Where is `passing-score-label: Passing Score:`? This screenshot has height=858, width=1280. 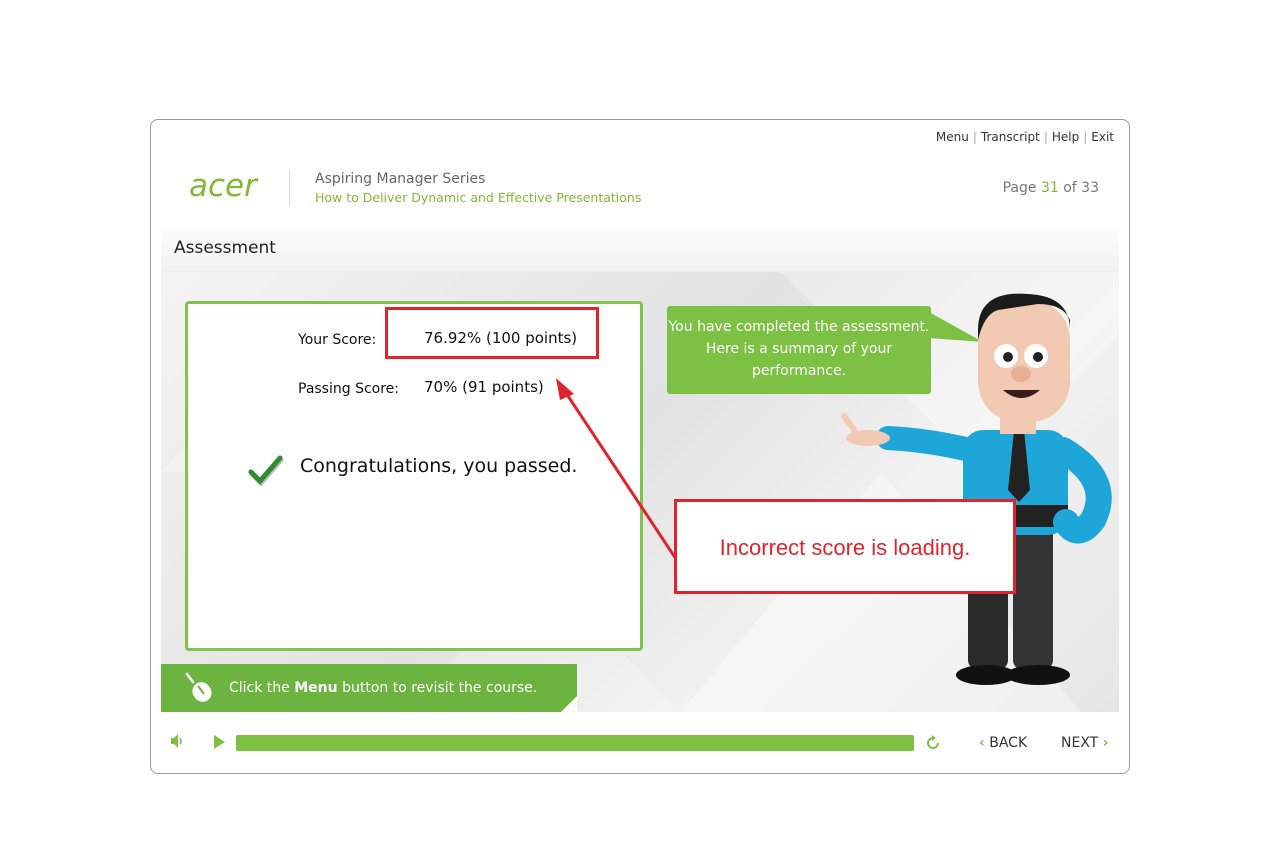 passing-score-label: Passing Score: is located at coordinates (349, 389).